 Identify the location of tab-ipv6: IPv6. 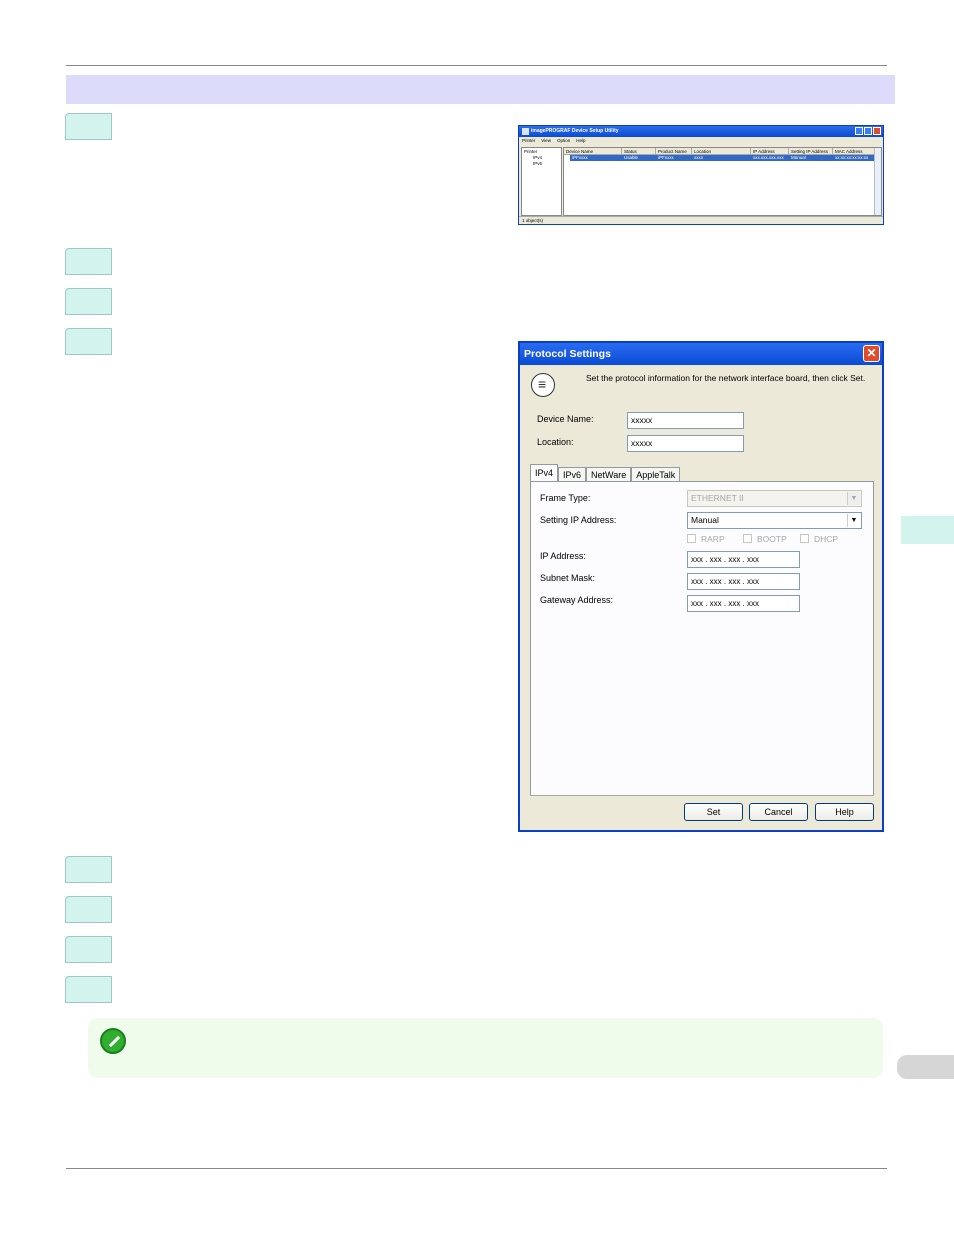
(572, 474).